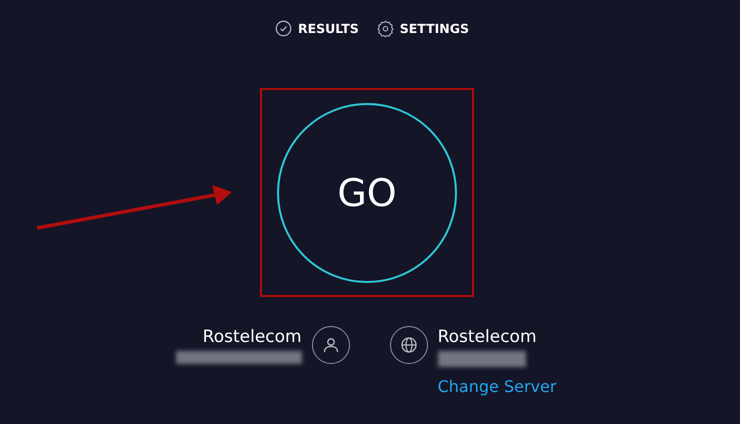 Image resolution: width=740 pixels, height=424 pixels. Describe the element at coordinates (367, 192) in the screenshot. I see `go-button: GO` at that location.